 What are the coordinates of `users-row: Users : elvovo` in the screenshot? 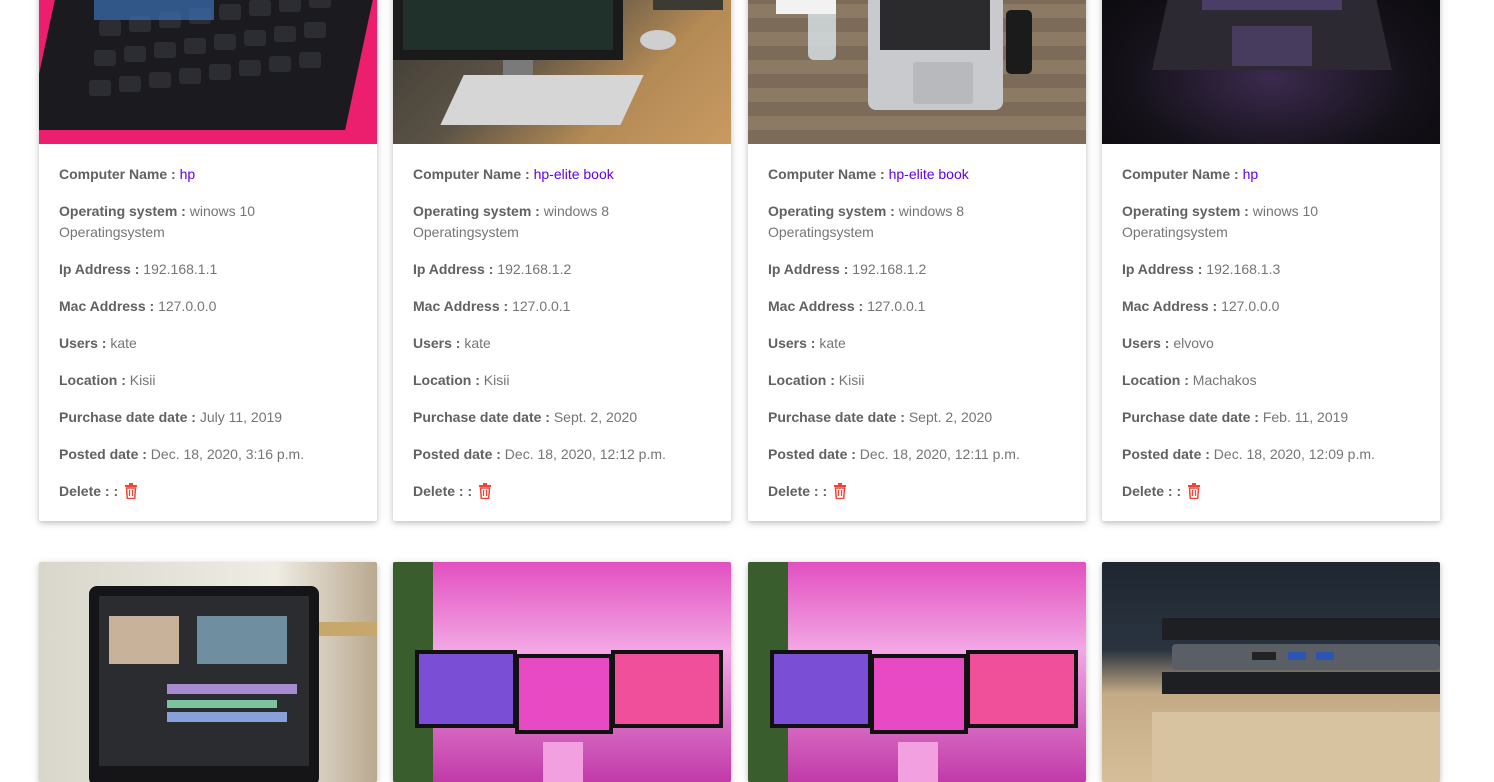 It's located at (1271, 343).